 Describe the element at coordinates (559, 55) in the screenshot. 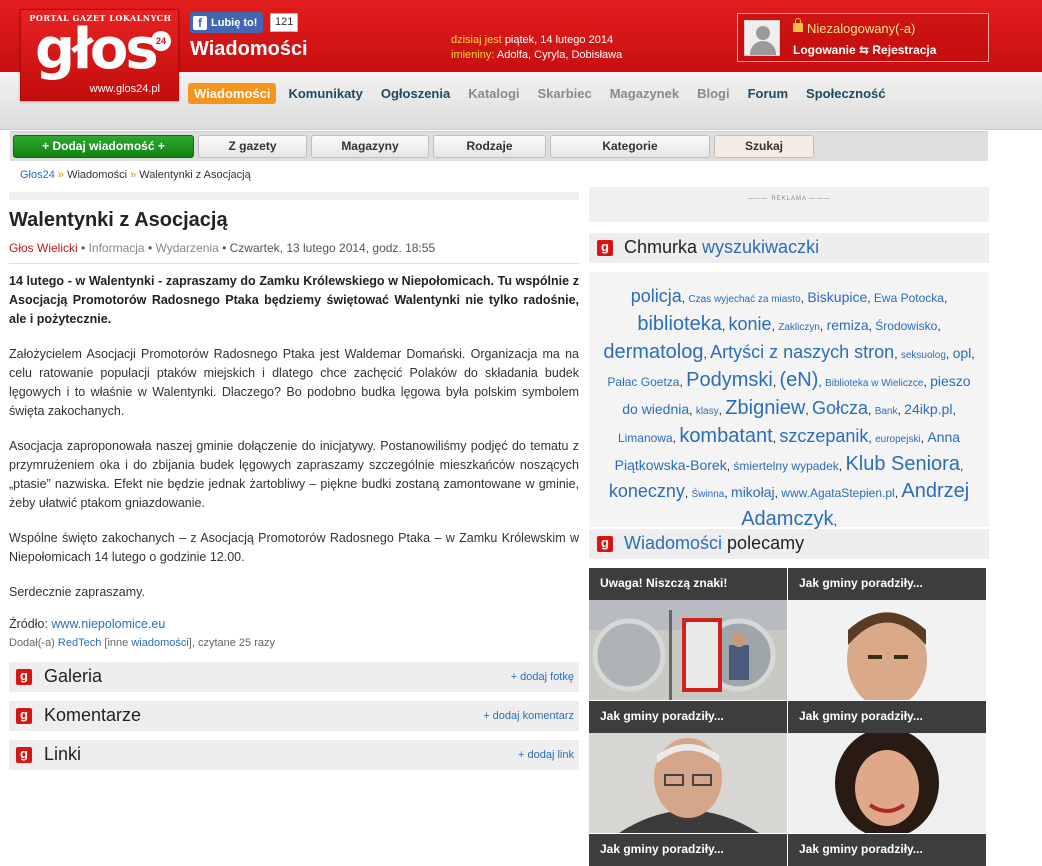

I see `nameday-value: Adolfa, Cyryla, Dobisława` at that location.